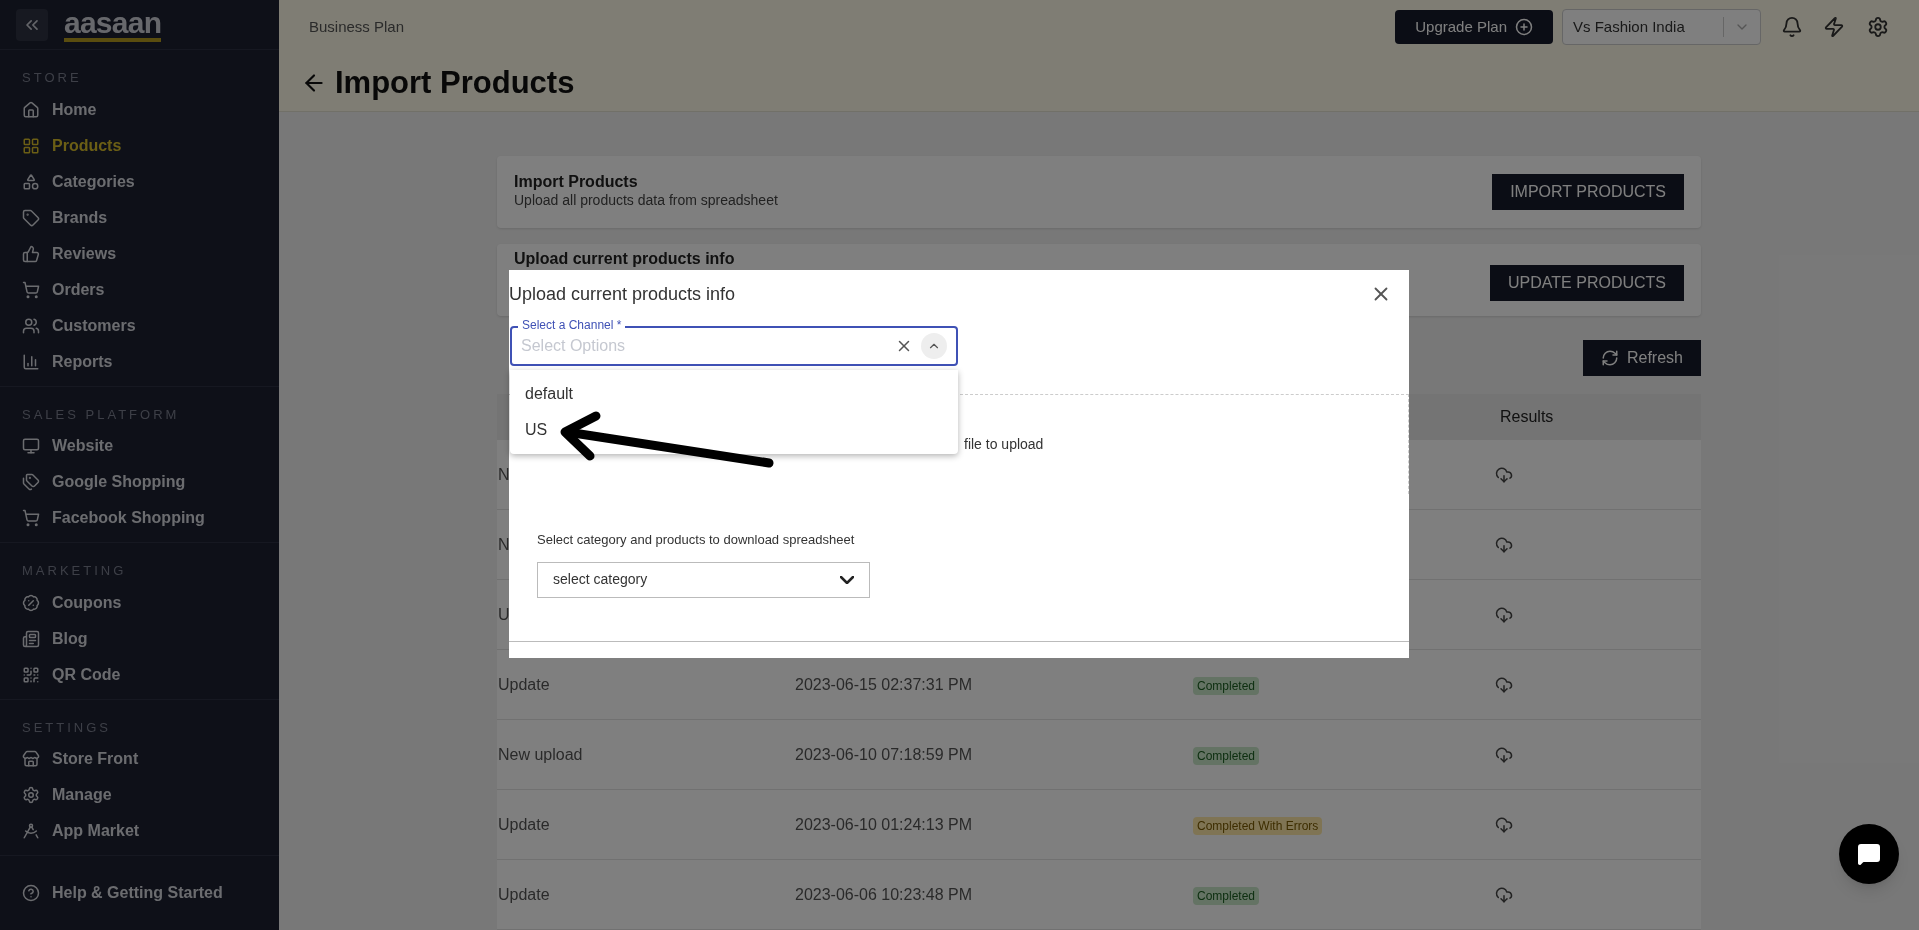  What do you see at coordinates (1258, 825) in the screenshot?
I see `status-badge: Completed With Errors` at bounding box center [1258, 825].